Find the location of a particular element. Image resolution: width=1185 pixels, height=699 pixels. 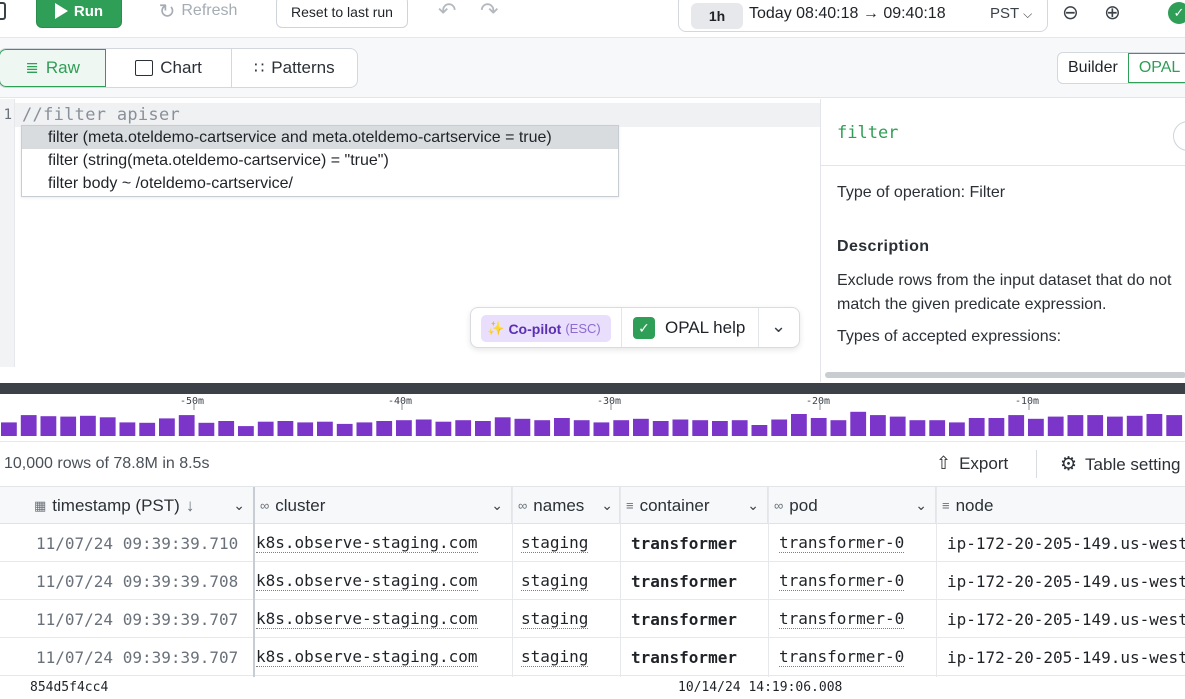

opal-help-checkbox: ✓ is located at coordinates (644, 328).